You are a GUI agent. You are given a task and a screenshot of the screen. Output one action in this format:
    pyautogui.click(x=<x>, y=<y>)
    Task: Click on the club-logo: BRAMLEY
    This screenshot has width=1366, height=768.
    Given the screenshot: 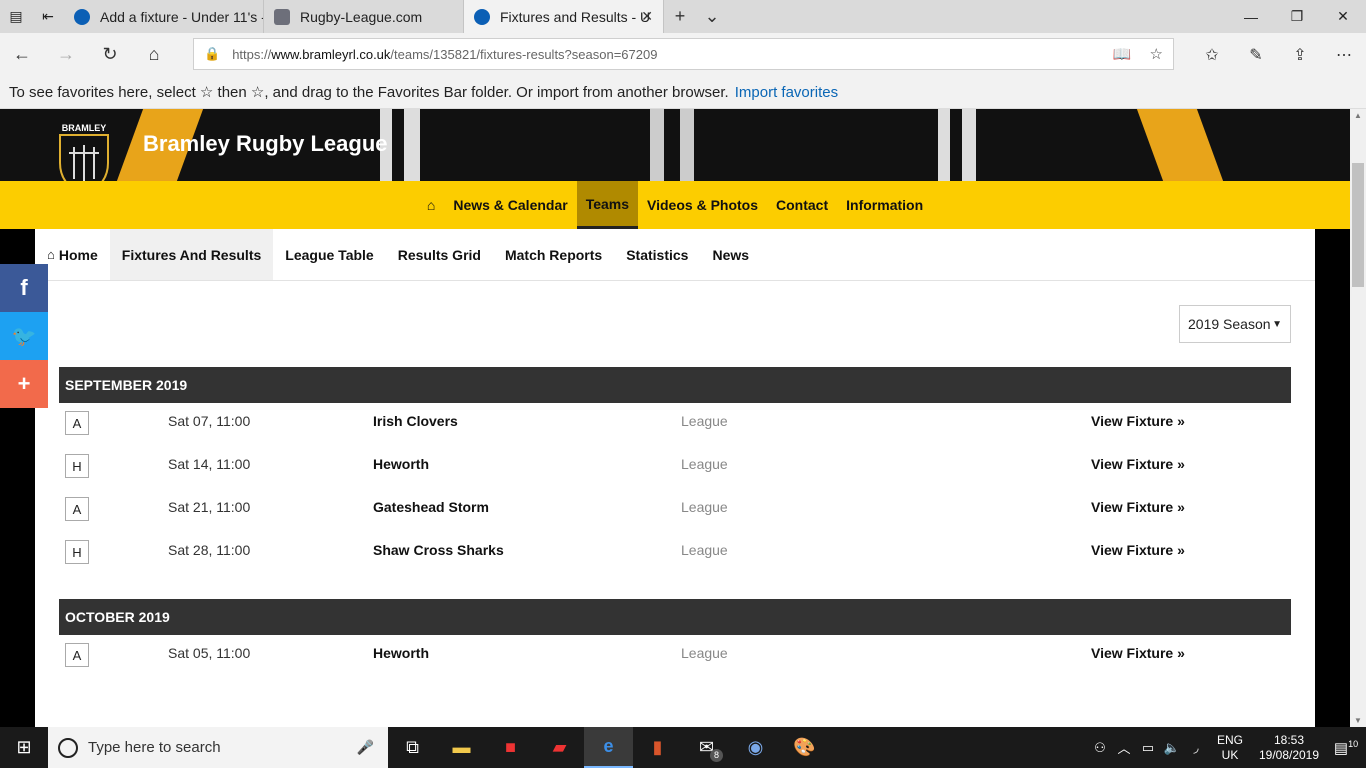 What is the action you would take?
    pyautogui.click(x=84, y=150)
    